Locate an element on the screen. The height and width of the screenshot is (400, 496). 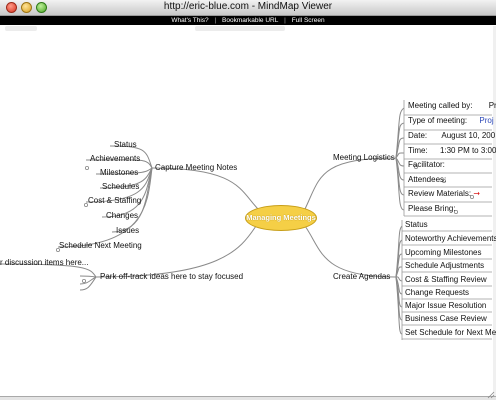
logistics-row-please-bring: Please Bring: is located at coordinates (432, 209).